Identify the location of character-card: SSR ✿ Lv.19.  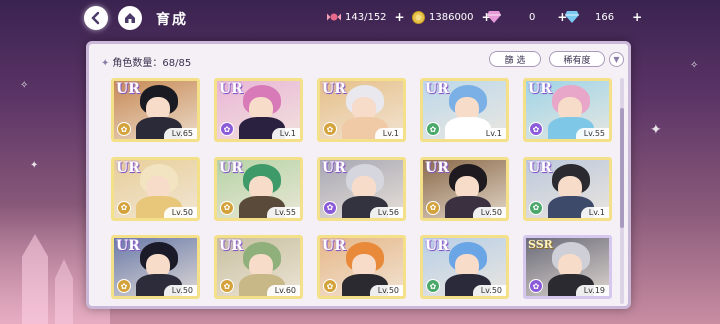
(567, 267).